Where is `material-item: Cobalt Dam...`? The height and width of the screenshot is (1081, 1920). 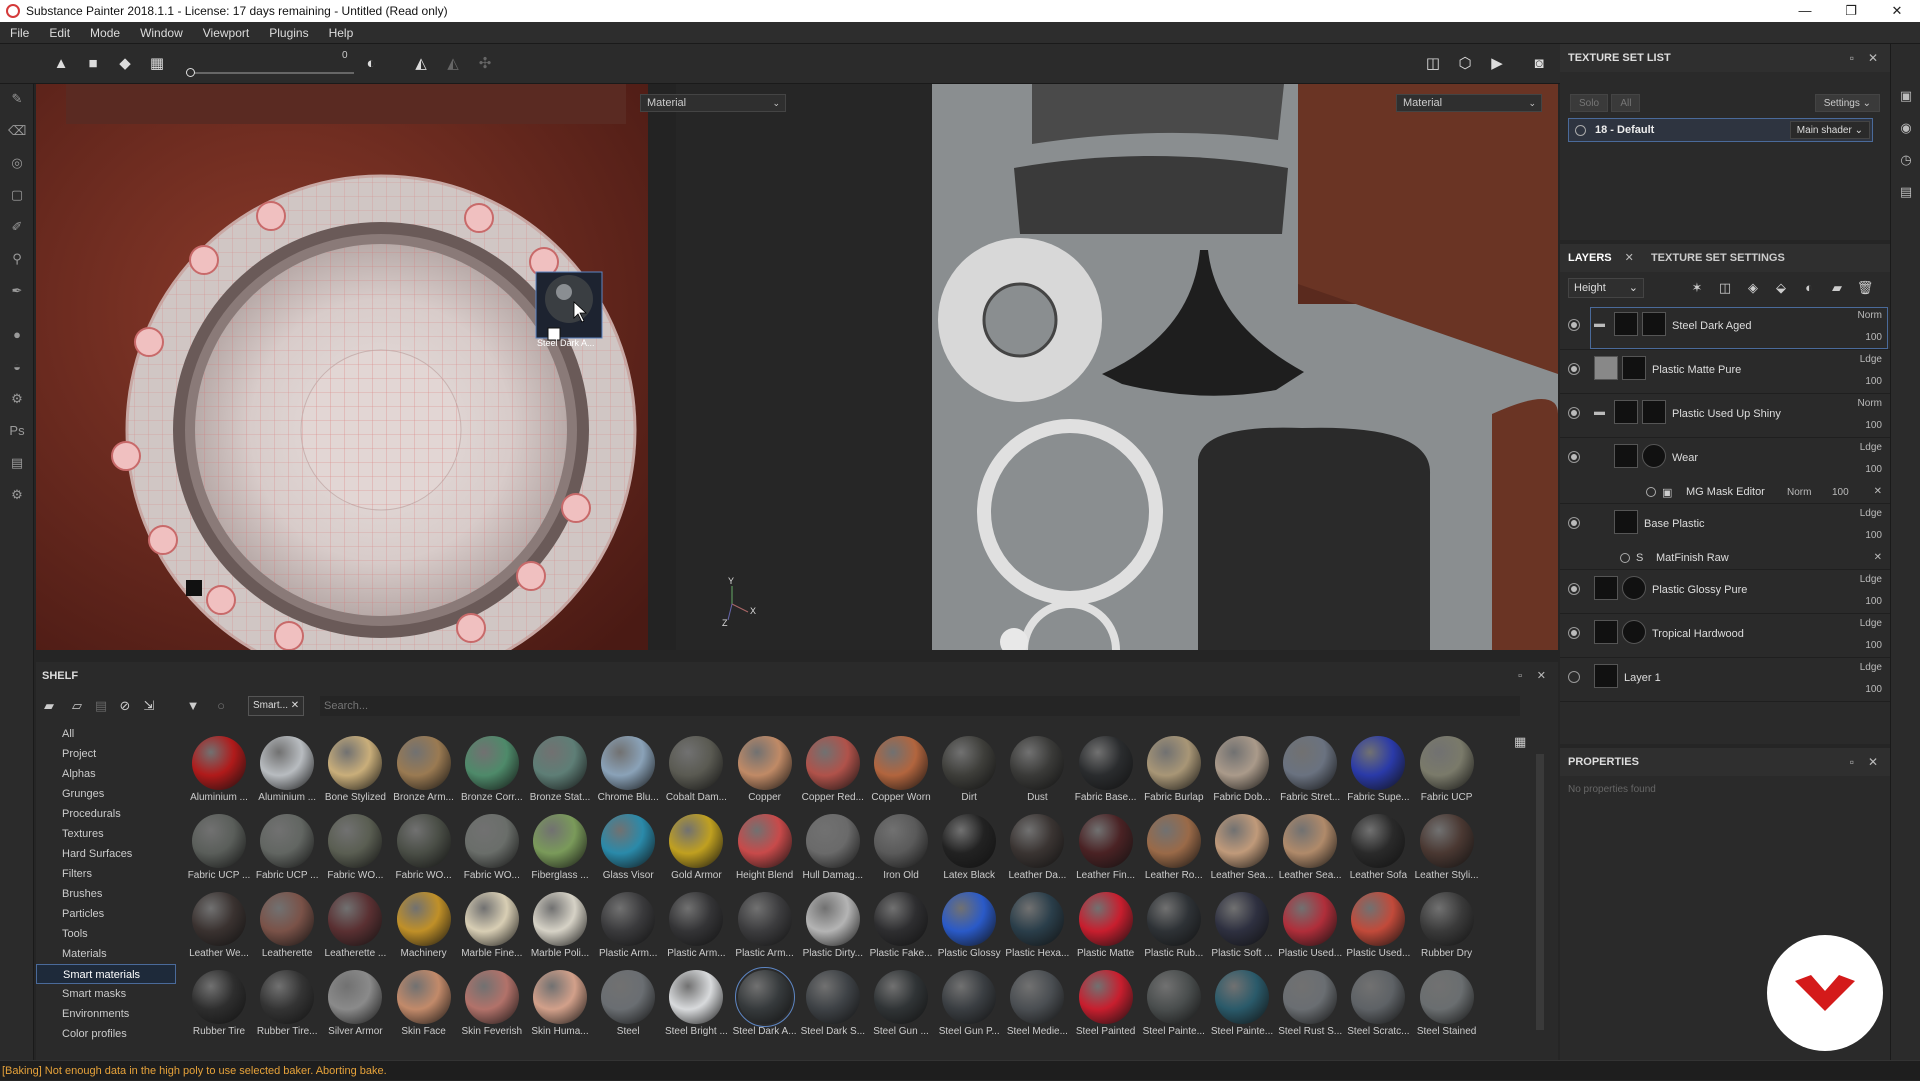 material-item: Cobalt Dam... is located at coordinates (693, 771).